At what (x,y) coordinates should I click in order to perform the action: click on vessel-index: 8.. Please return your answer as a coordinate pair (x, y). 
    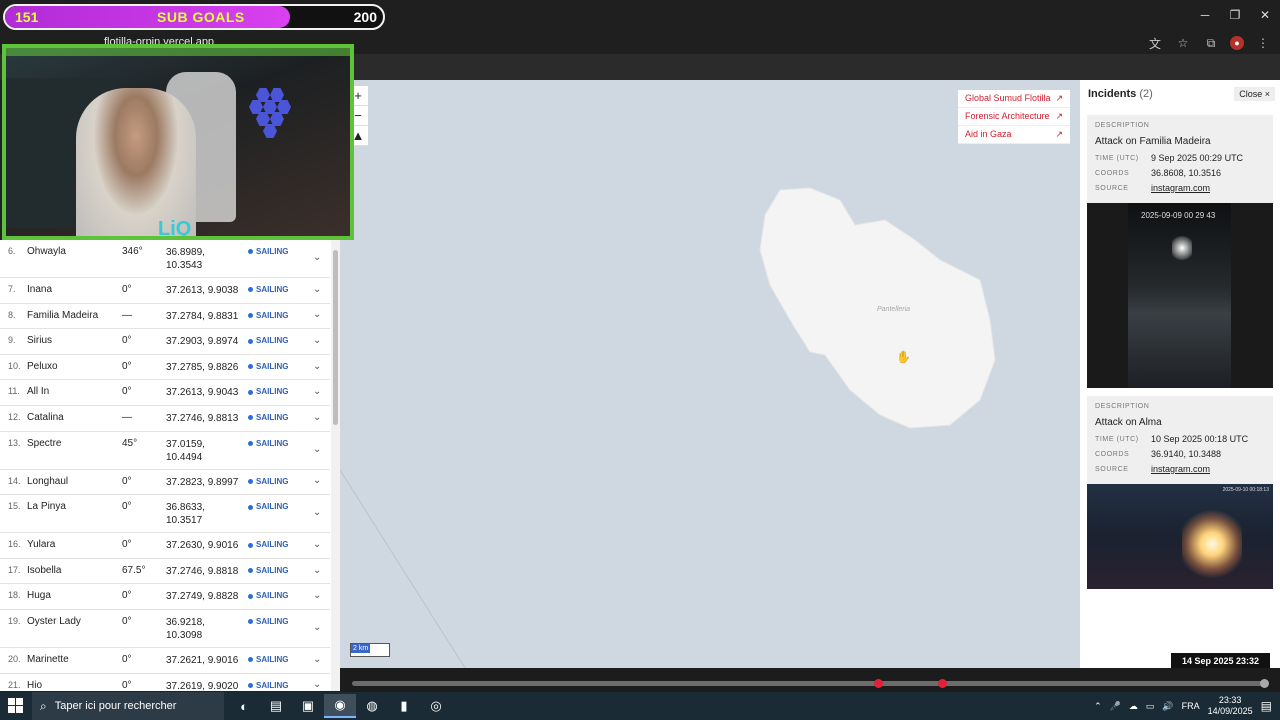
    Looking at the image, I should click on (12, 314).